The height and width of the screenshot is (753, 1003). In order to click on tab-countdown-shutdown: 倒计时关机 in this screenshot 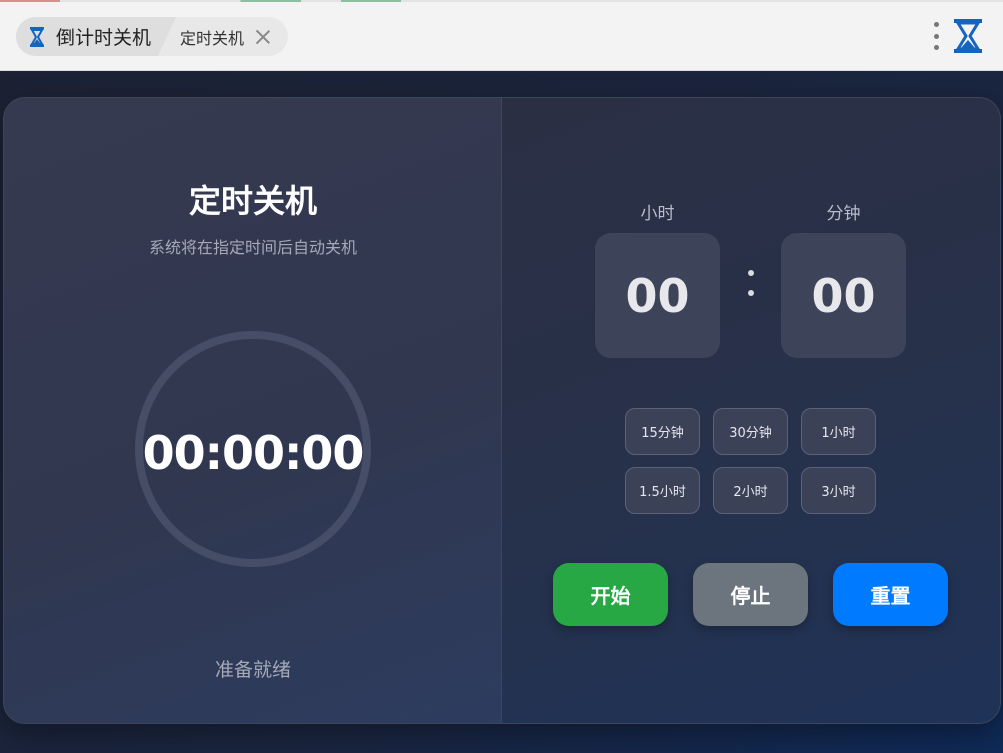, I will do `click(96, 36)`.